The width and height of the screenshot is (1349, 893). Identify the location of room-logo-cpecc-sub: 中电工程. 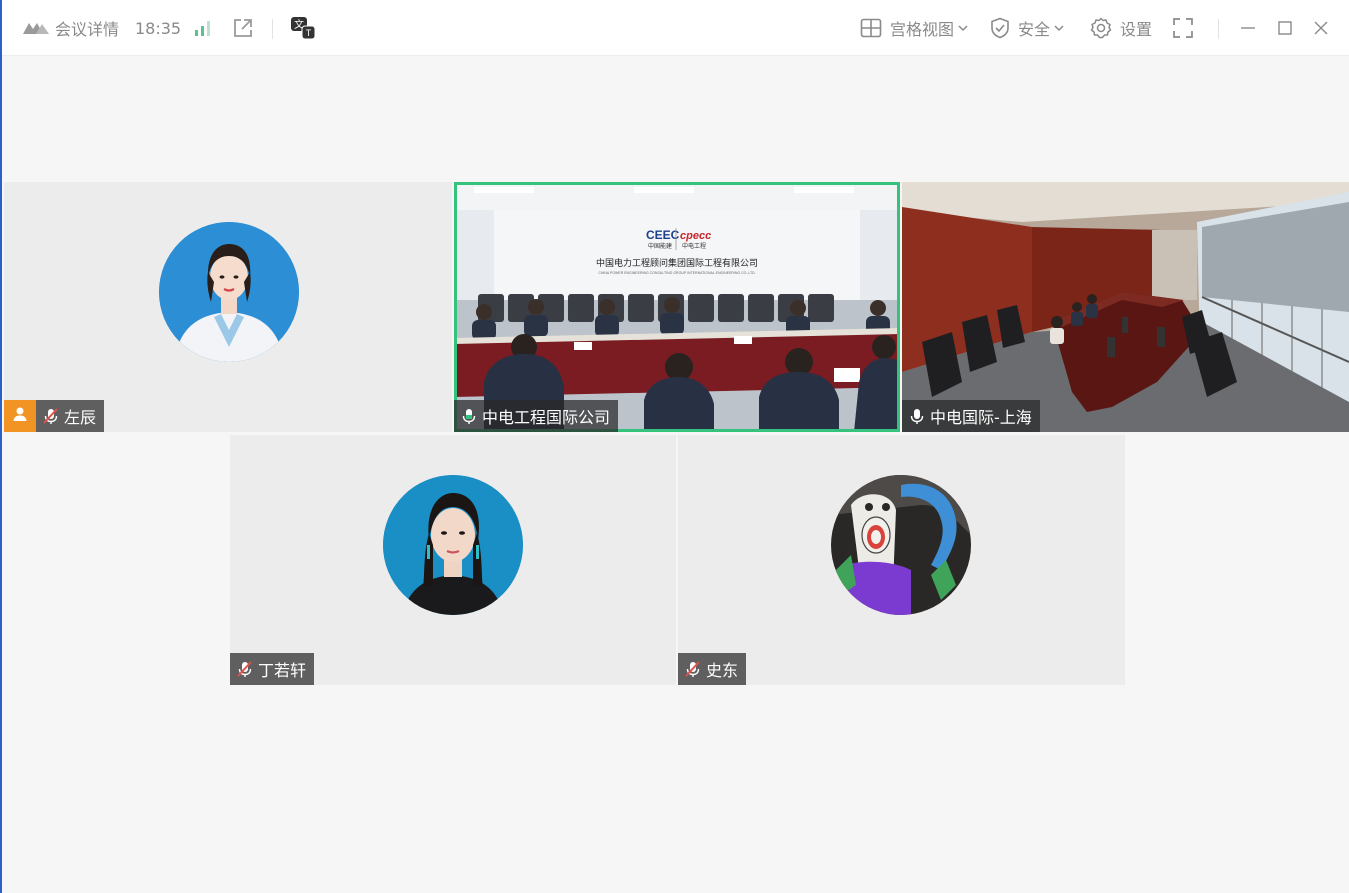
(694, 246).